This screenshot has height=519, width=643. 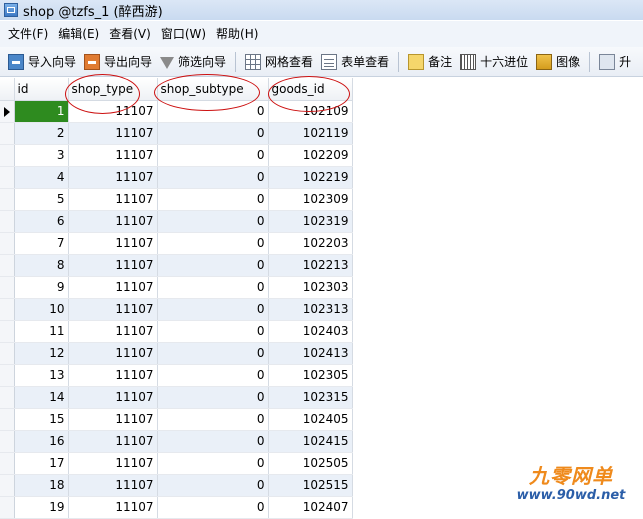 What do you see at coordinates (310, 353) in the screenshot?
I see `cell-goods-id: 102413` at bounding box center [310, 353].